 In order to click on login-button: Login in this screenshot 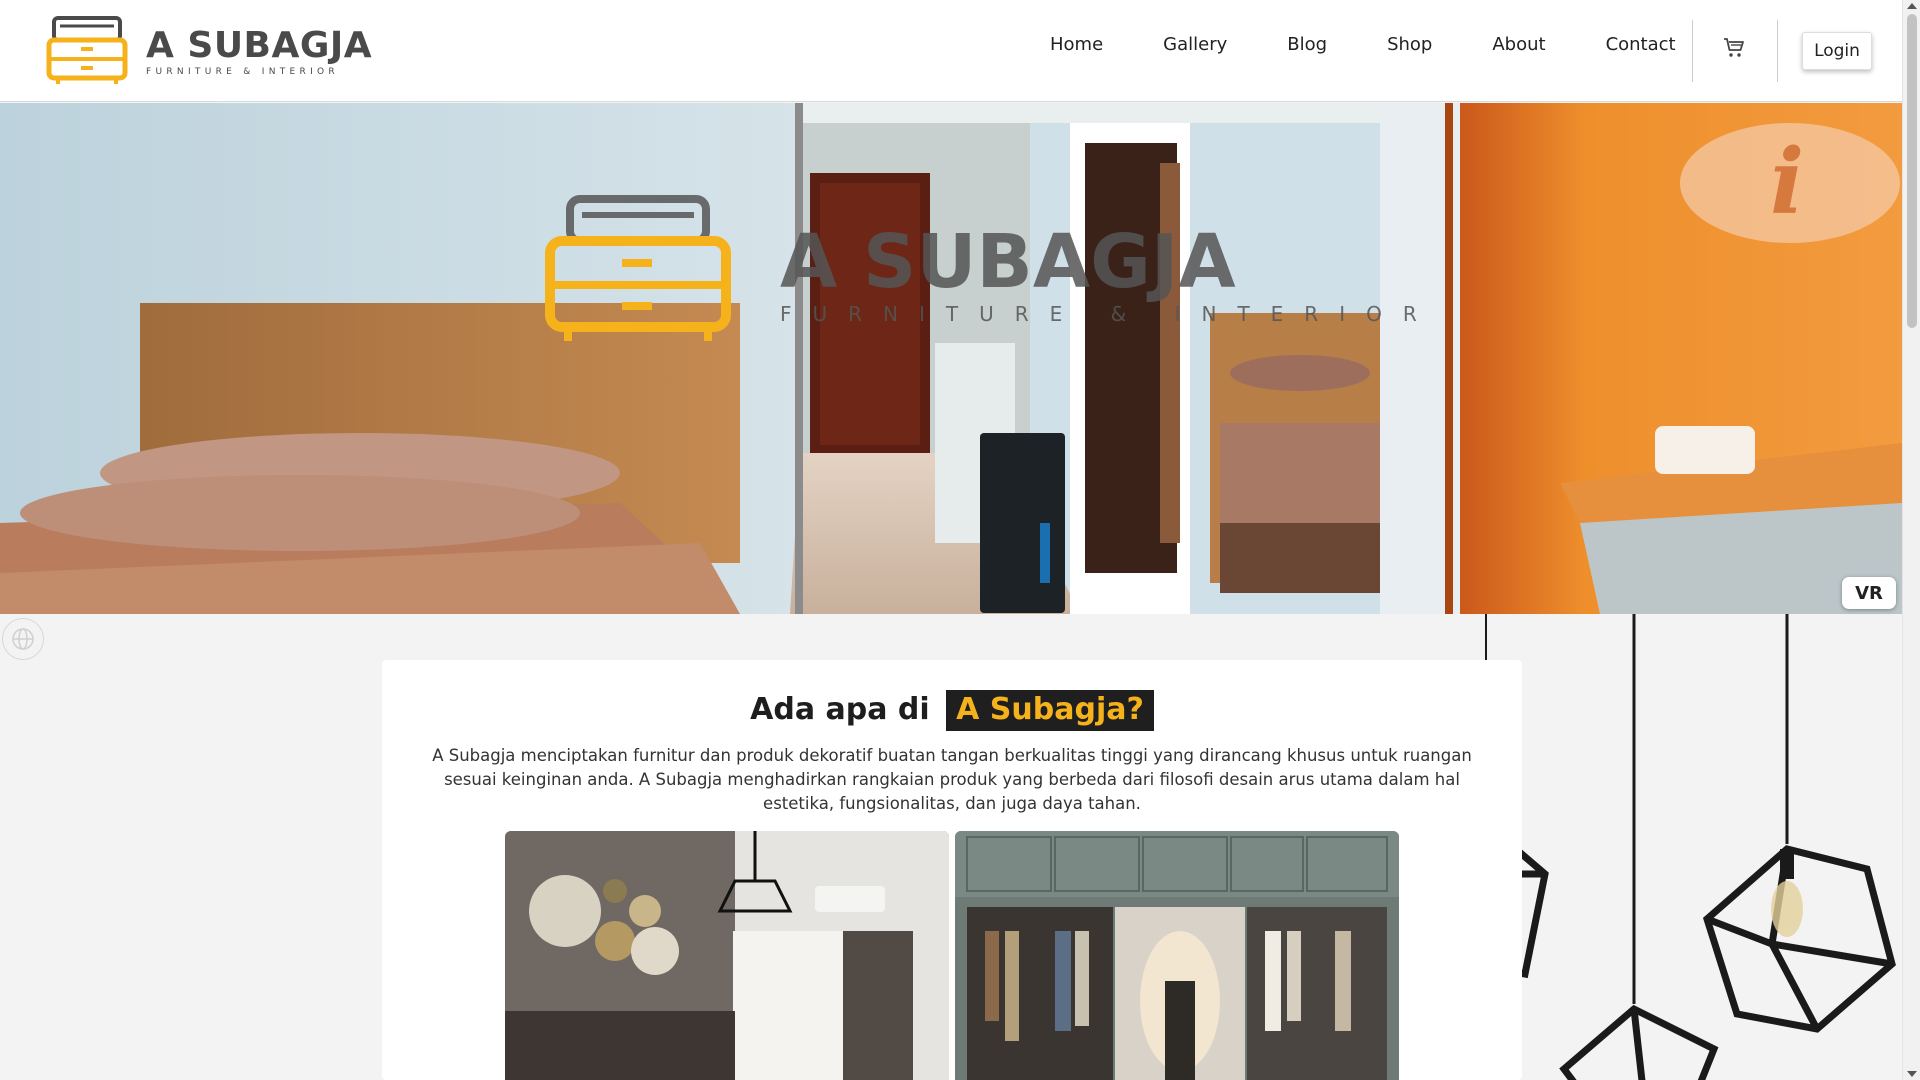, I will do `click(1837, 51)`.